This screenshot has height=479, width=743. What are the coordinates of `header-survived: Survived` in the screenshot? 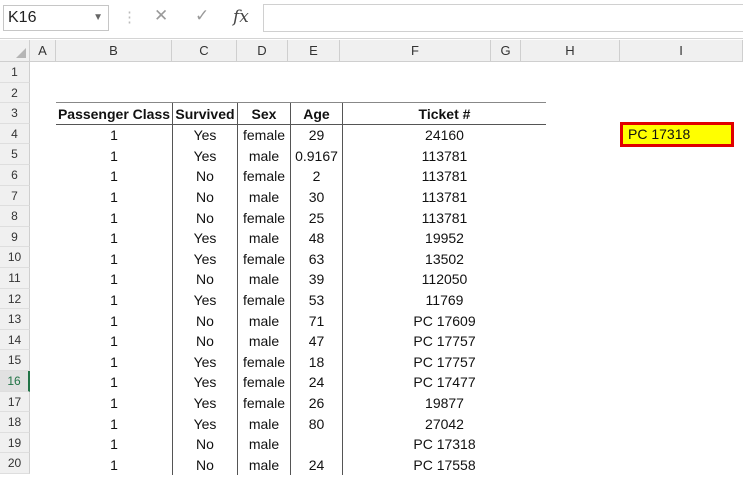 It's located at (205, 113).